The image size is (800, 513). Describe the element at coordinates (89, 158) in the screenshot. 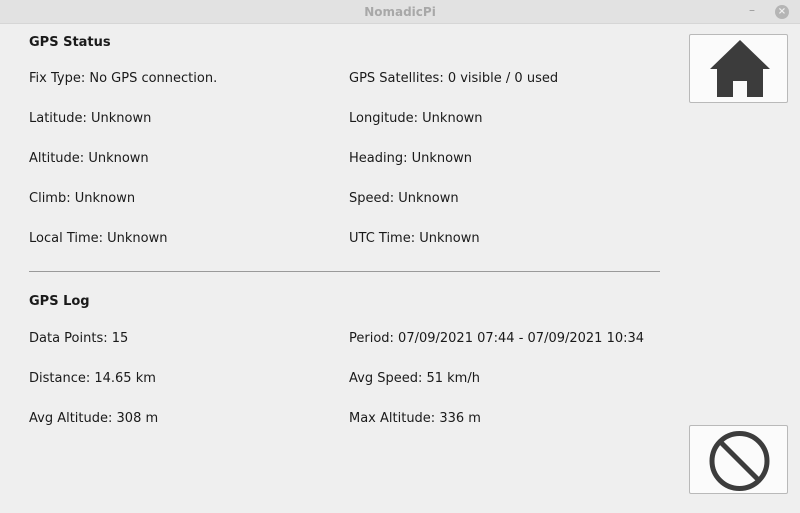

I see `altitude-label: Altitude: Unknown` at that location.